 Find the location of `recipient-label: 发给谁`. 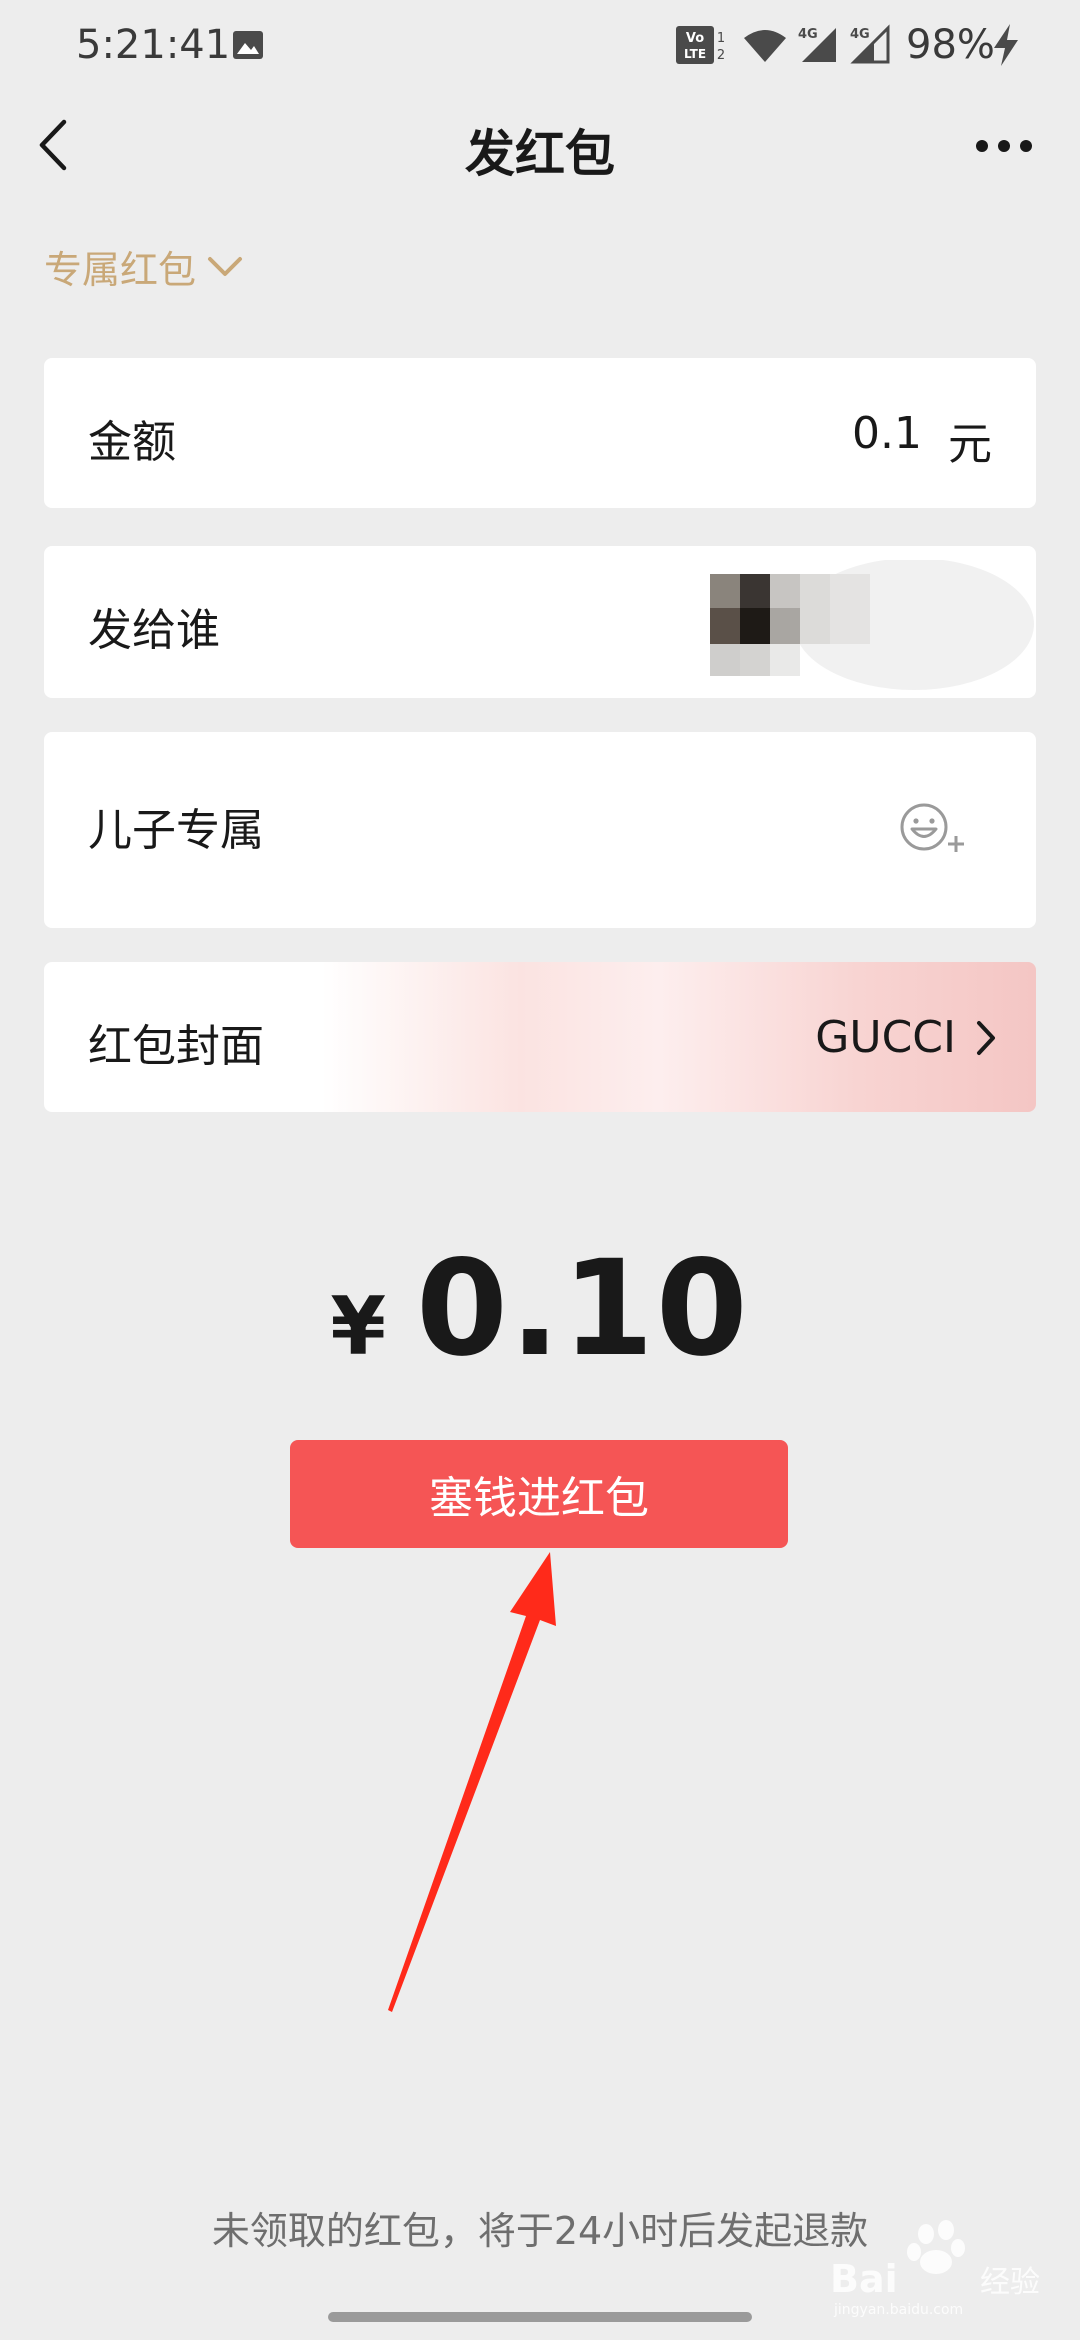

recipient-label: 发给谁 is located at coordinates (154, 630).